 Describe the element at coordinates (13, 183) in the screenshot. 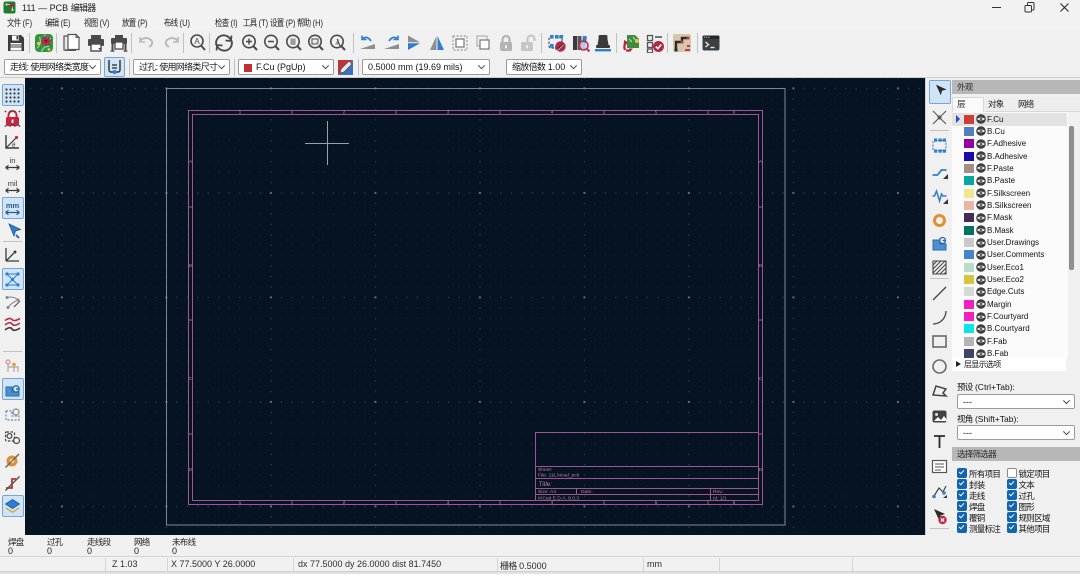

I see `svg-text: mil` at that location.